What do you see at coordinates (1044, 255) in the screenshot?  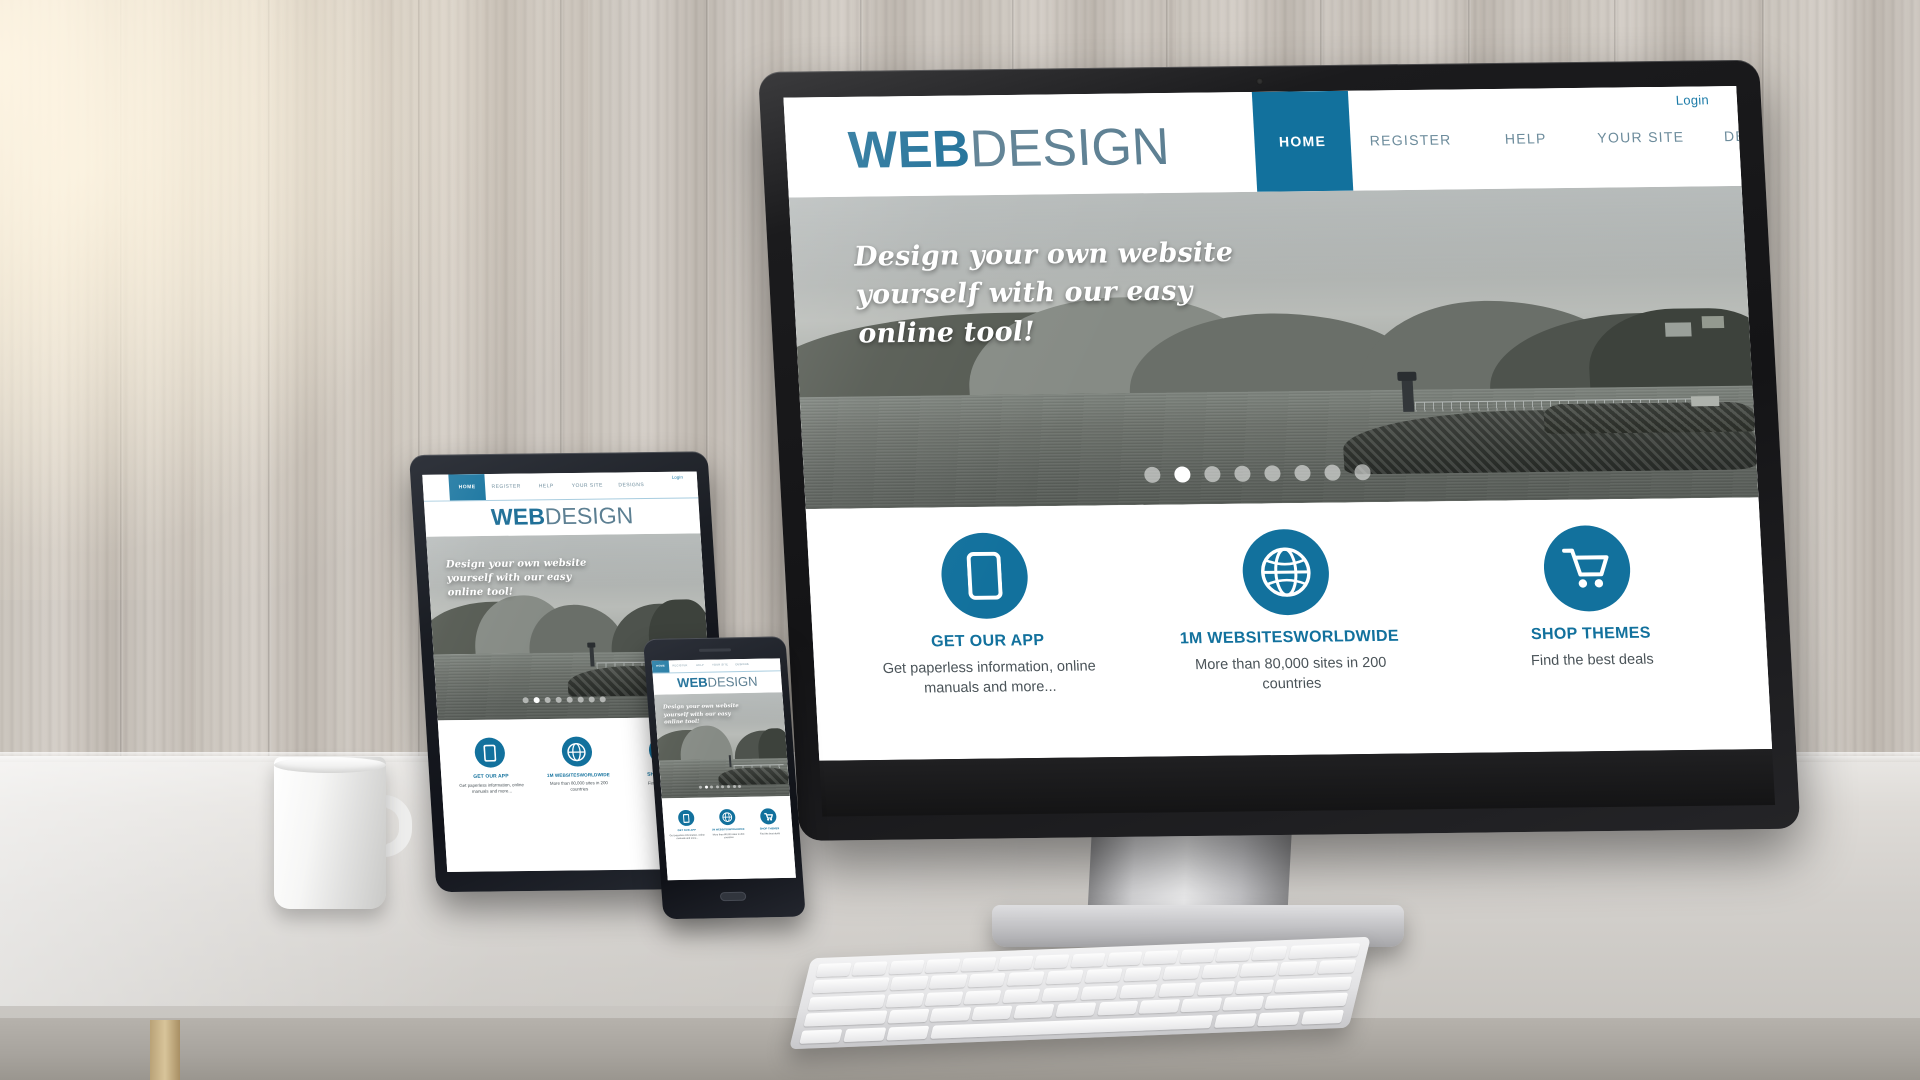 I see `hero-line-1: Design your own website` at bounding box center [1044, 255].